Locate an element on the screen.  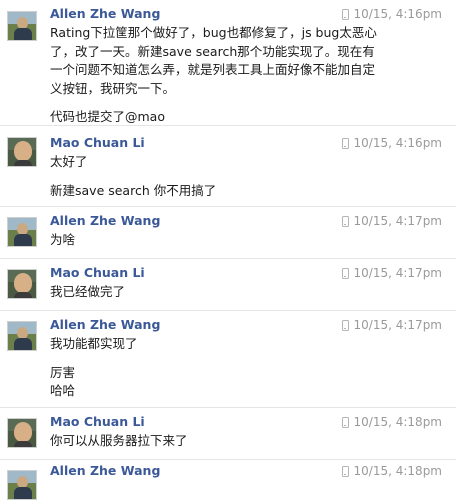
message-body: 为啥 is located at coordinates (225, 240).